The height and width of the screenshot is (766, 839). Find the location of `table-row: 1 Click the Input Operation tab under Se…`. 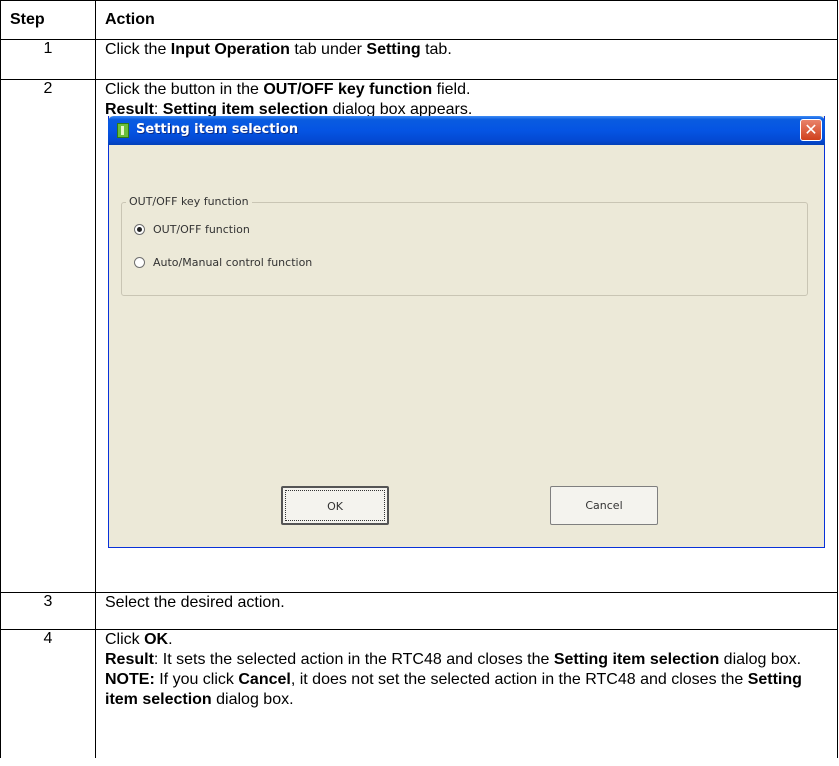

table-row: 1 Click the Input Operation tab under Se… is located at coordinates (419, 59).